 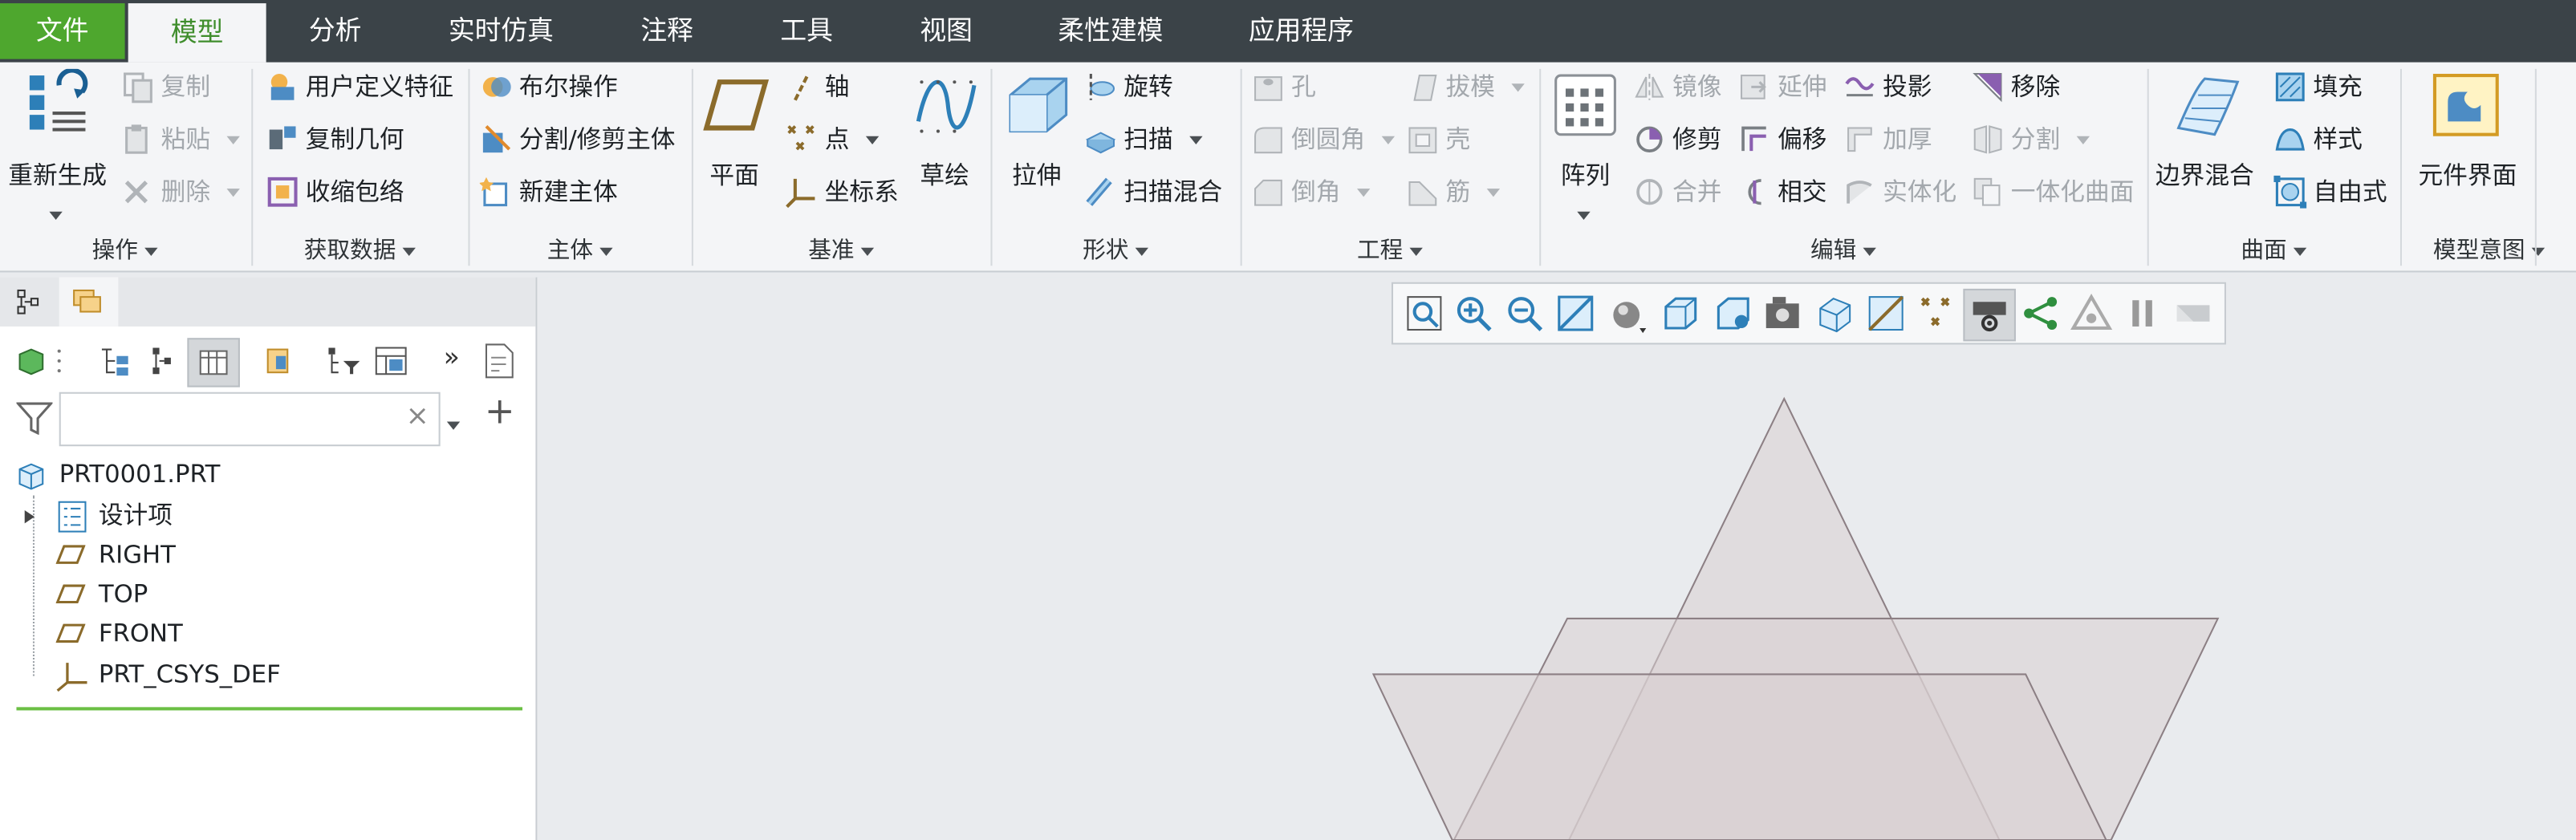 What do you see at coordinates (1284, 87) in the screenshot?
I see `hole-button: 孔` at bounding box center [1284, 87].